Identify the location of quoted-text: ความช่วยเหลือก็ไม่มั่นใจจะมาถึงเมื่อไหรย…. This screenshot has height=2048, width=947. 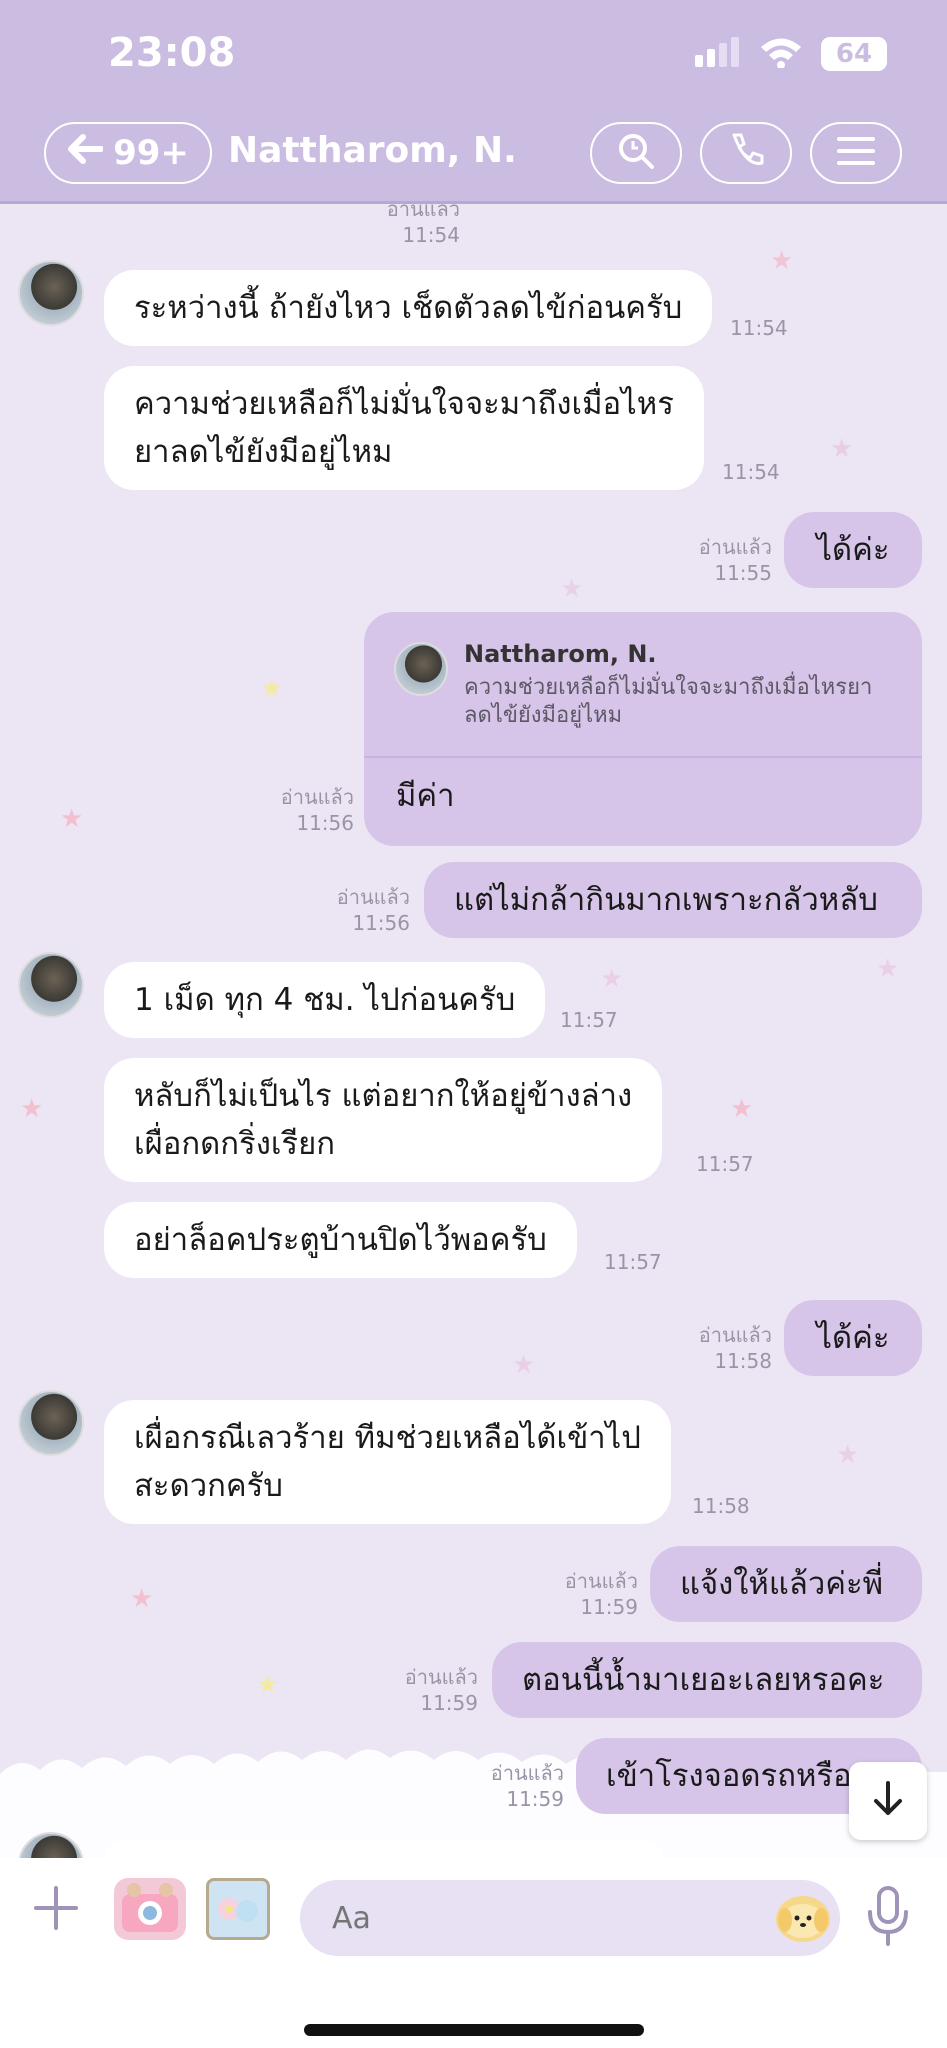
(668, 701).